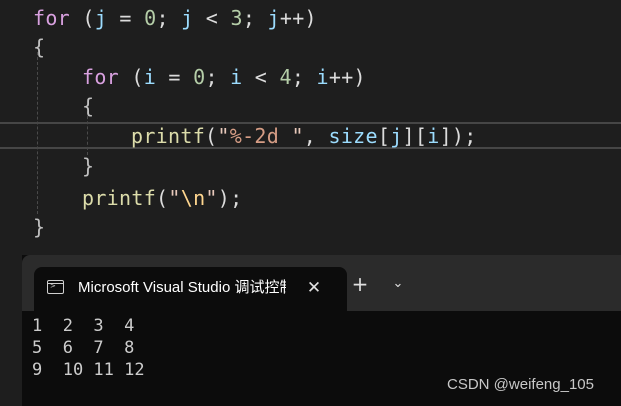  I want to click on code-line-printf-newline: printf("\n");, so click(162, 198).